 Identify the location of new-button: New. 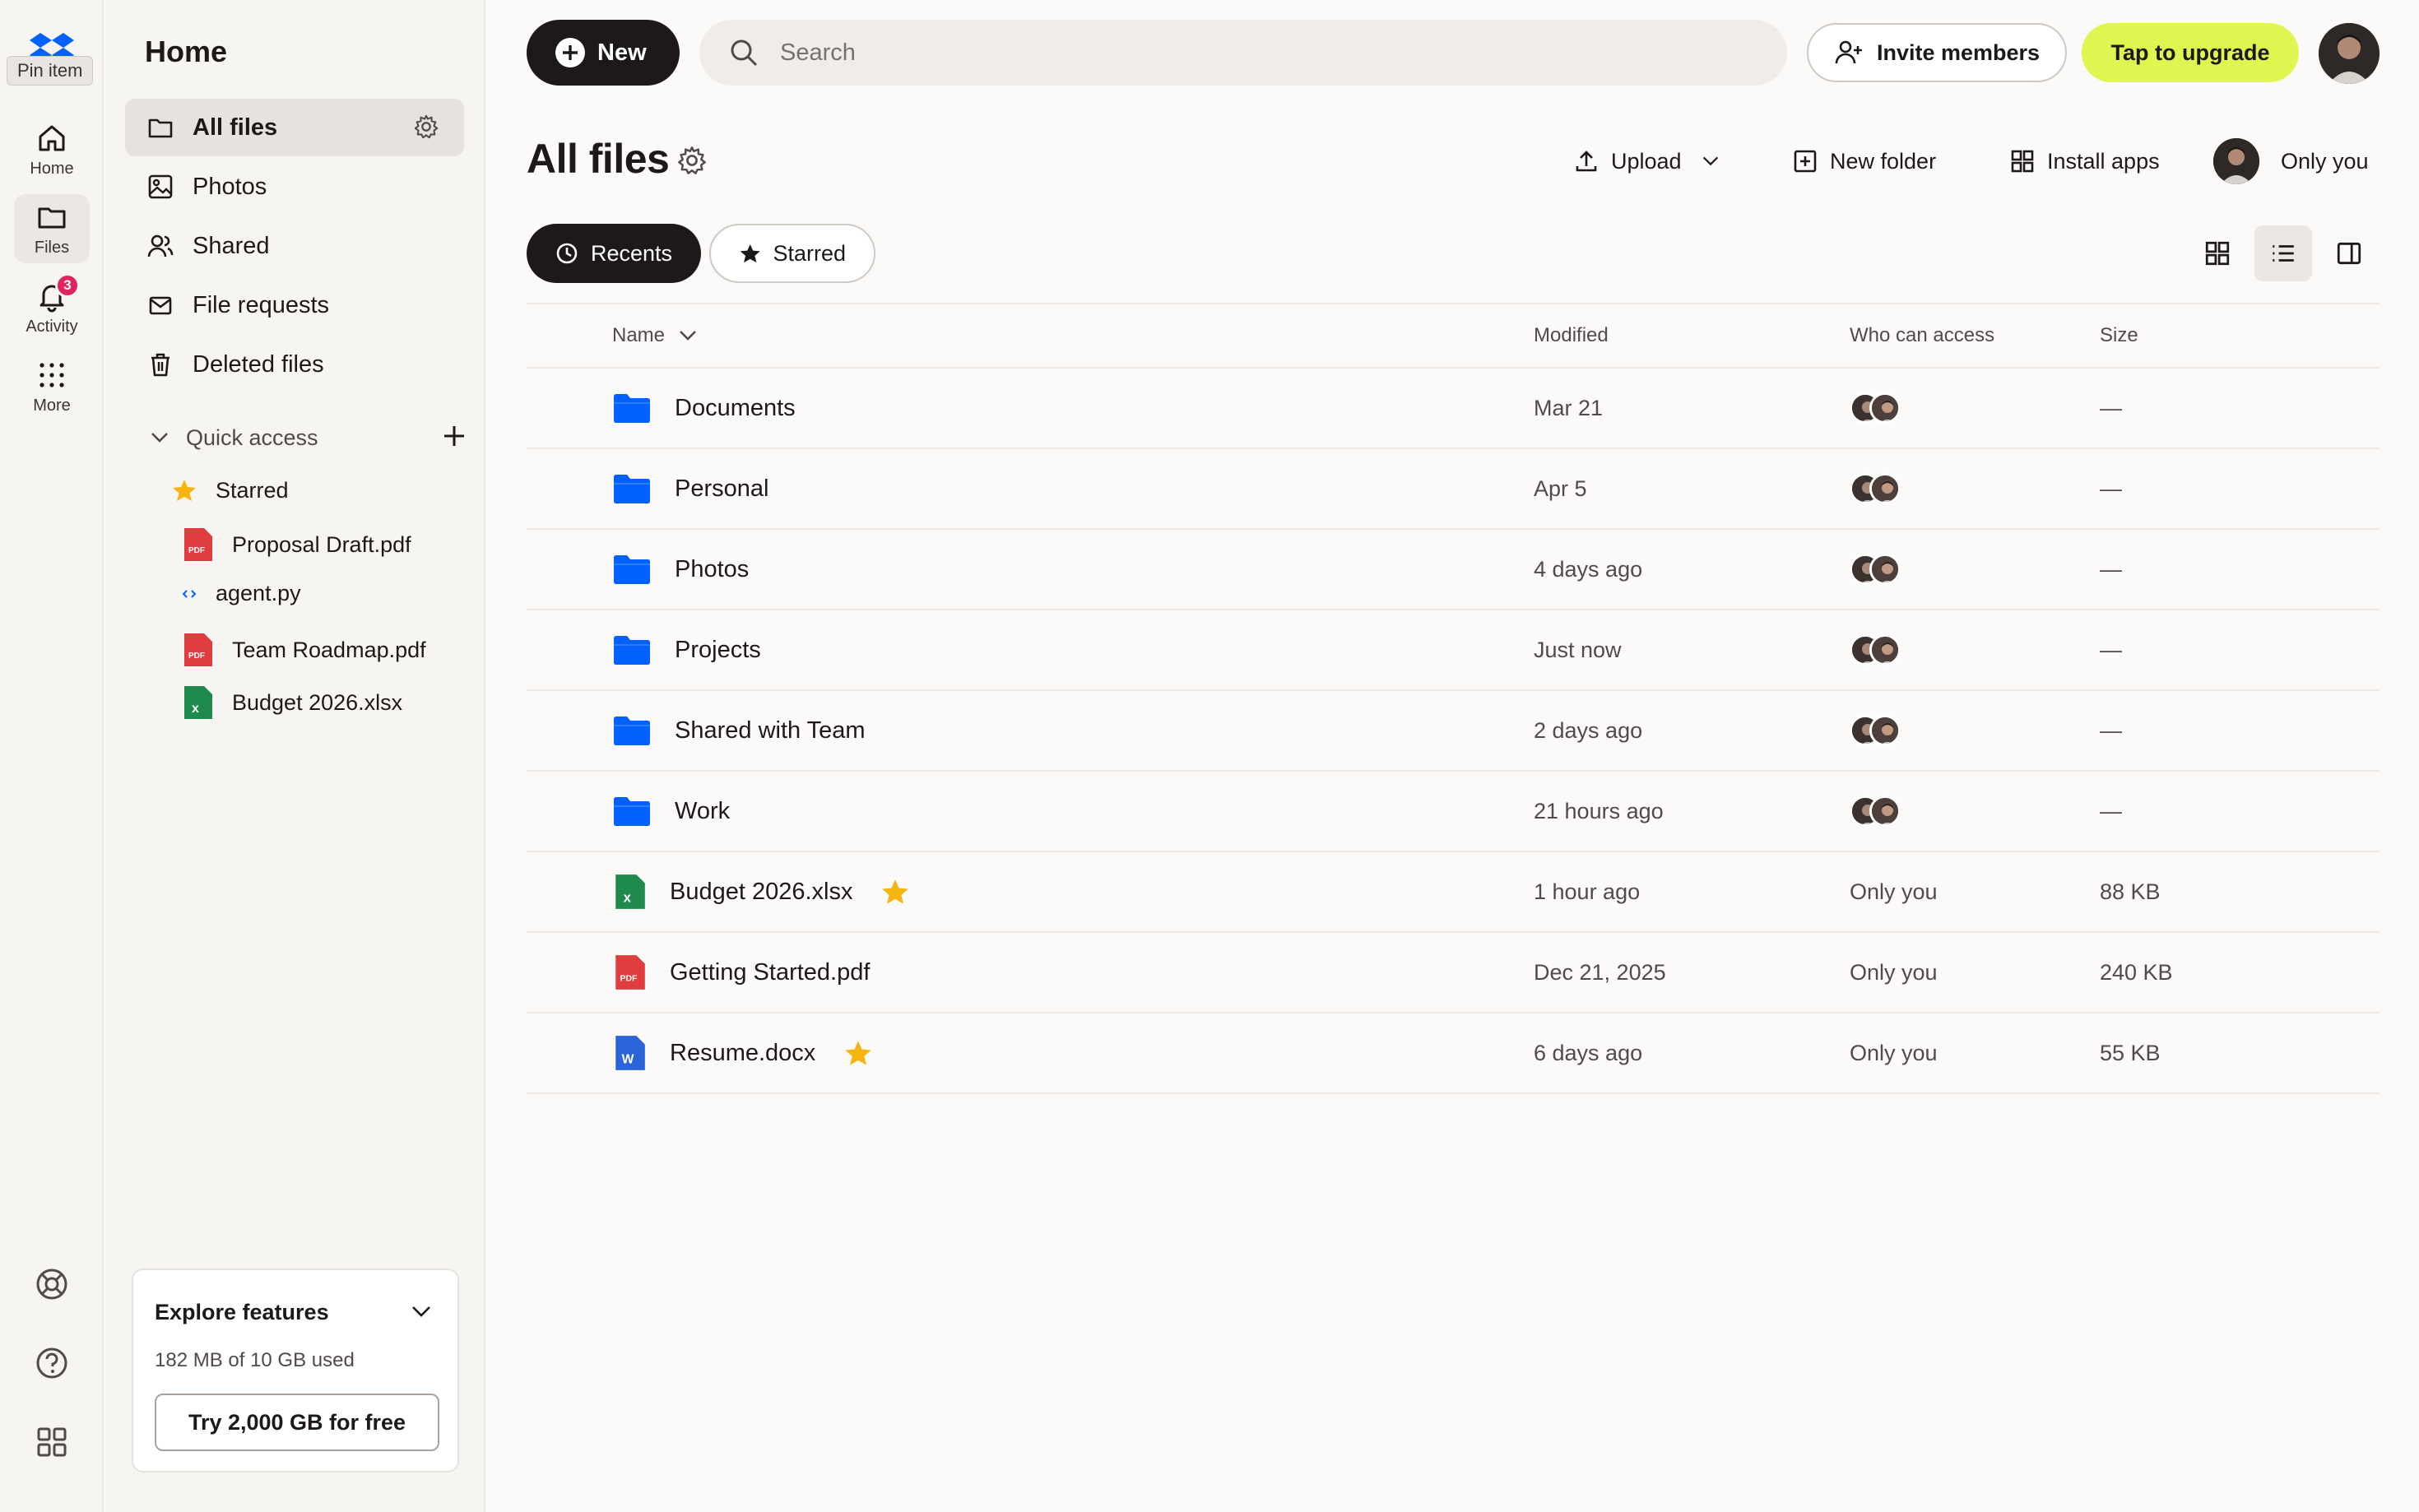
(603, 53).